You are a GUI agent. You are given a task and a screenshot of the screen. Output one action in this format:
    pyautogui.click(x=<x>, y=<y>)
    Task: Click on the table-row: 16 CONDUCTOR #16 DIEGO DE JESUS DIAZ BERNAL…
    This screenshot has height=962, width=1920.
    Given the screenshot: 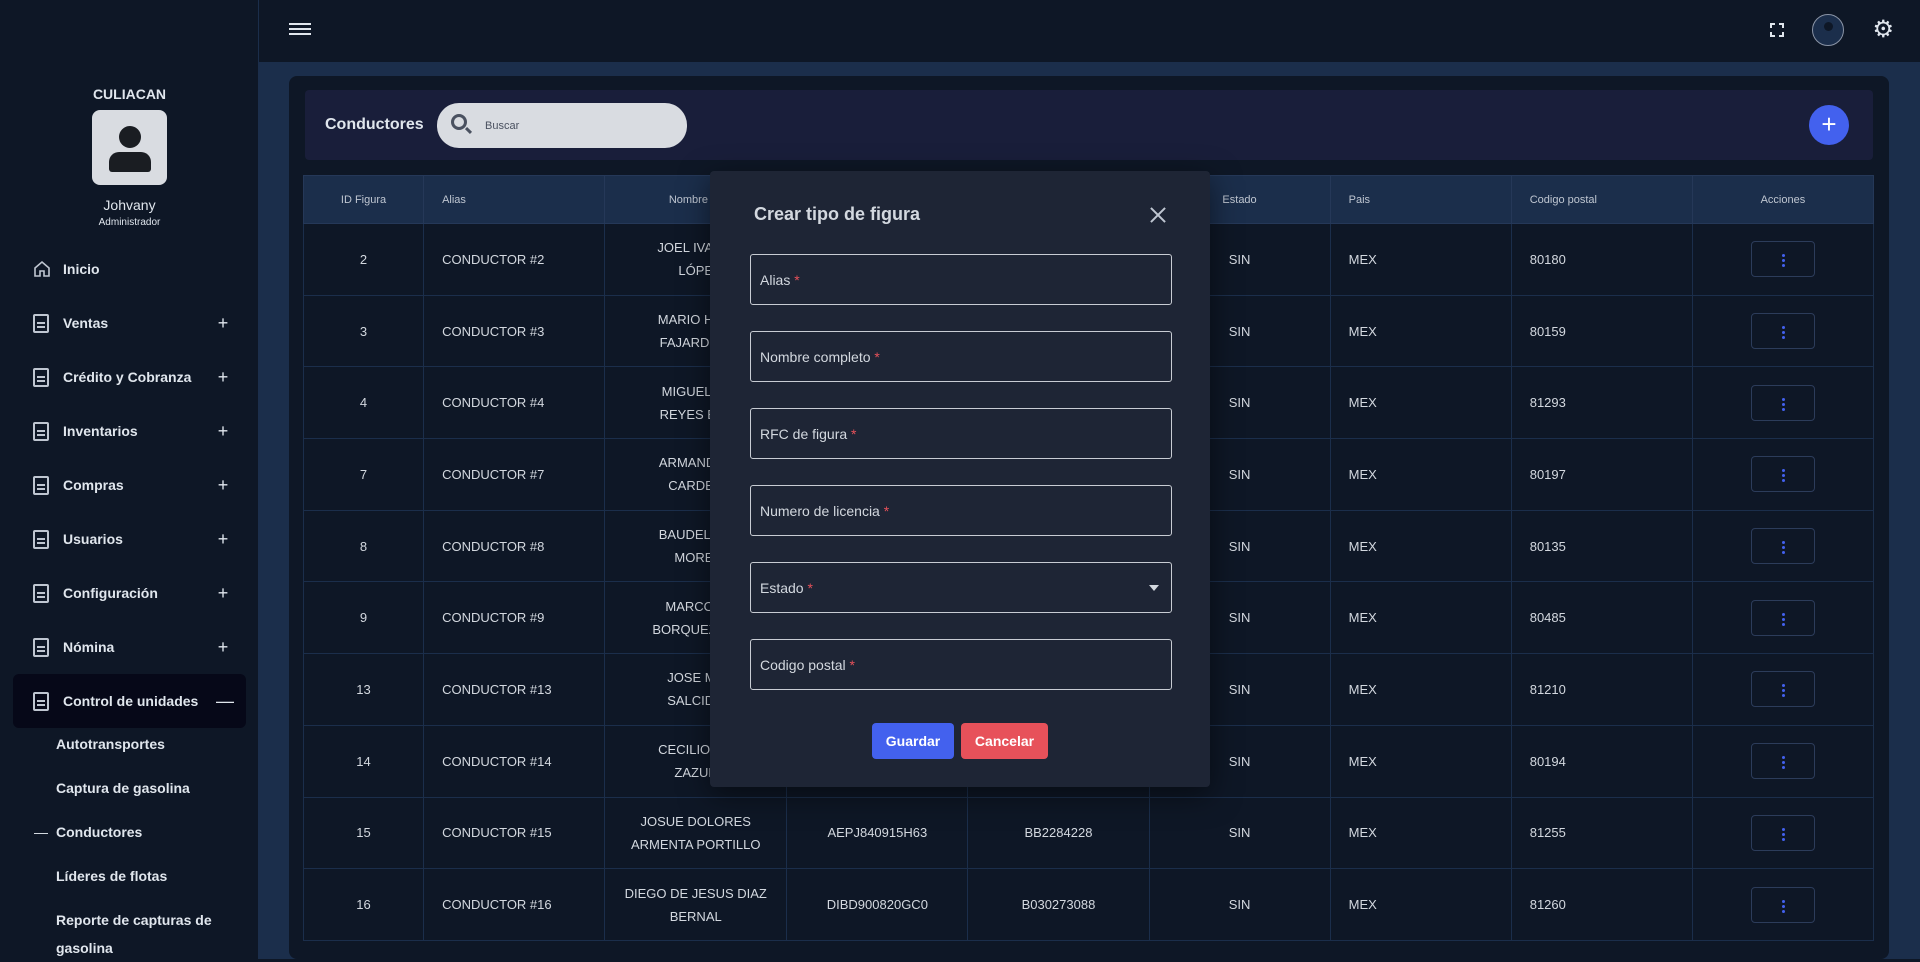 What is the action you would take?
    pyautogui.click(x=1088, y=904)
    